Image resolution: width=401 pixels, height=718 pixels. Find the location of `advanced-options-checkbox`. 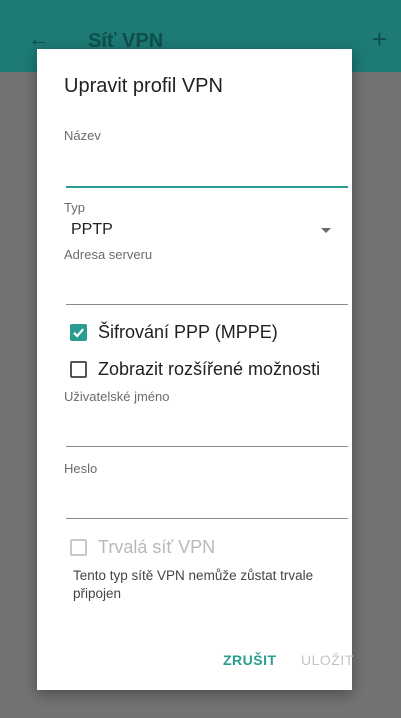

advanced-options-checkbox is located at coordinates (78, 369).